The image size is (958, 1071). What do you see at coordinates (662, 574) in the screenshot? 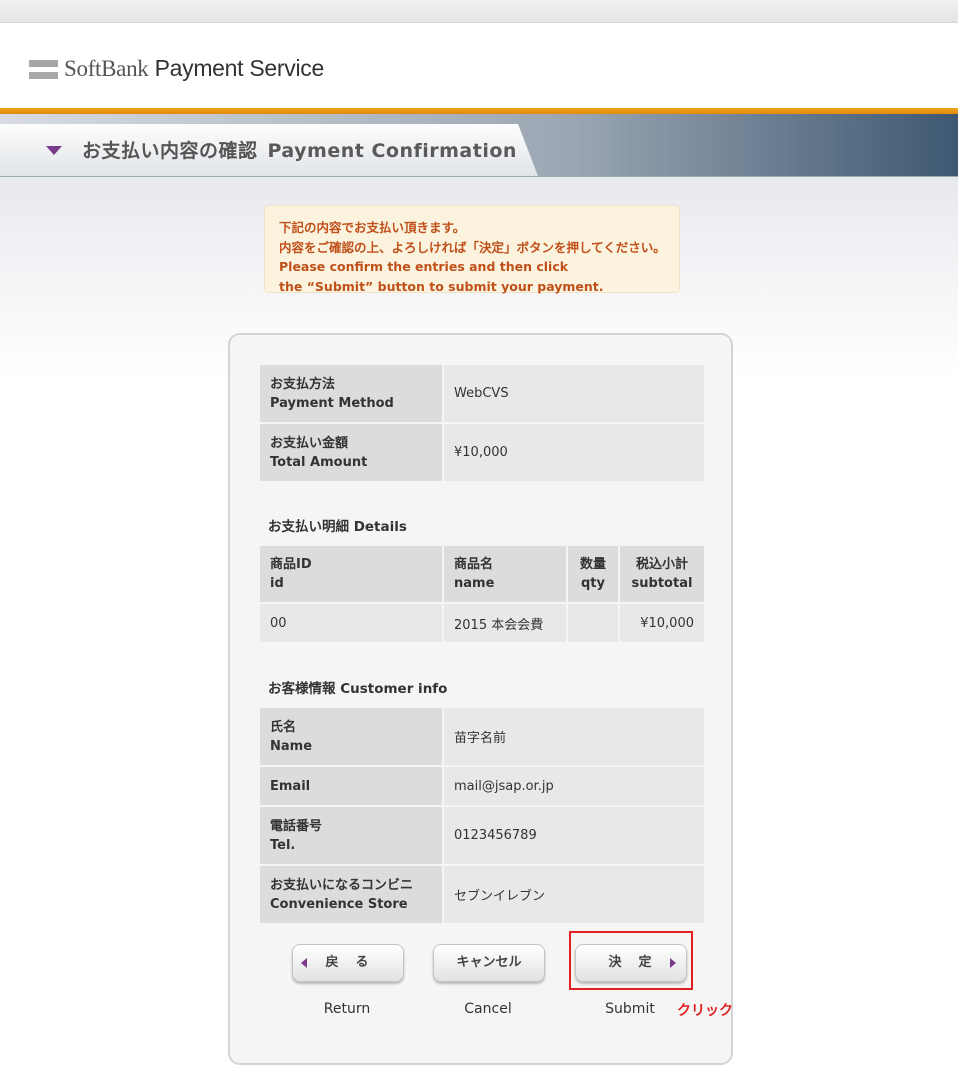
I see `column-header-subtotal: 税込小計 subtotal` at bounding box center [662, 574].